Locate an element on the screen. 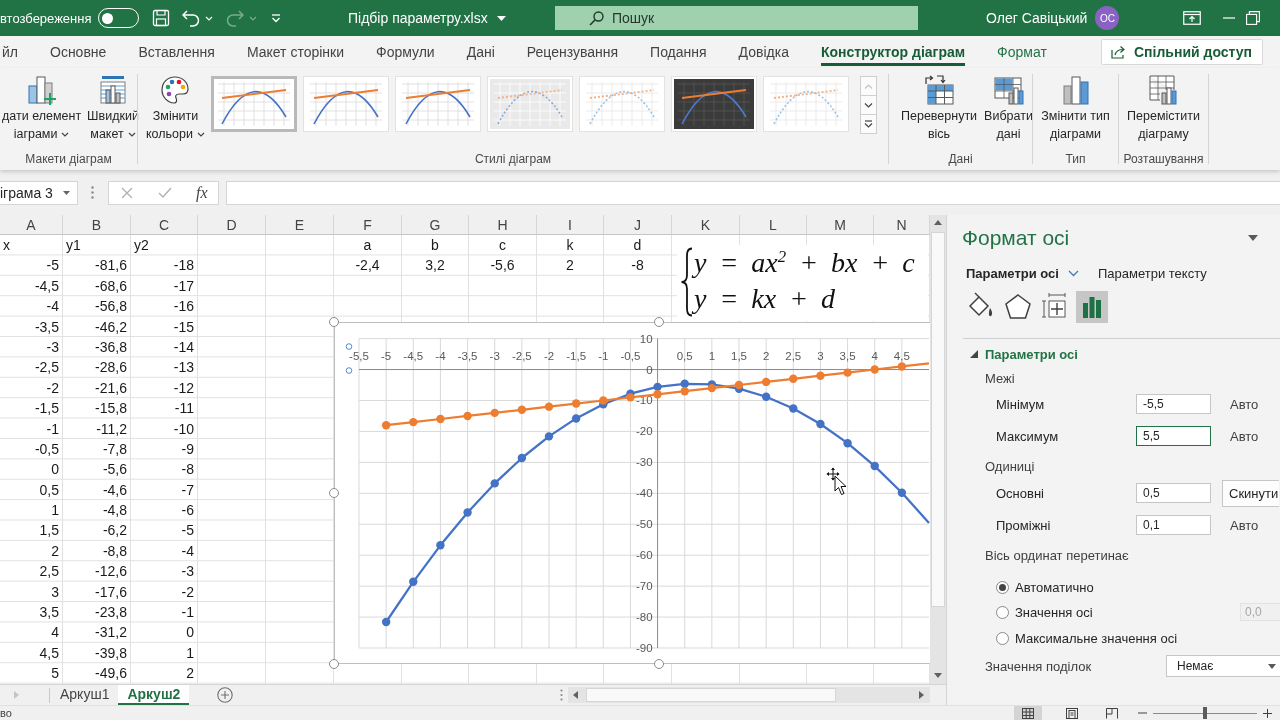  ribbon-tab: Макет сторінки is located at coordinates (295, 52).